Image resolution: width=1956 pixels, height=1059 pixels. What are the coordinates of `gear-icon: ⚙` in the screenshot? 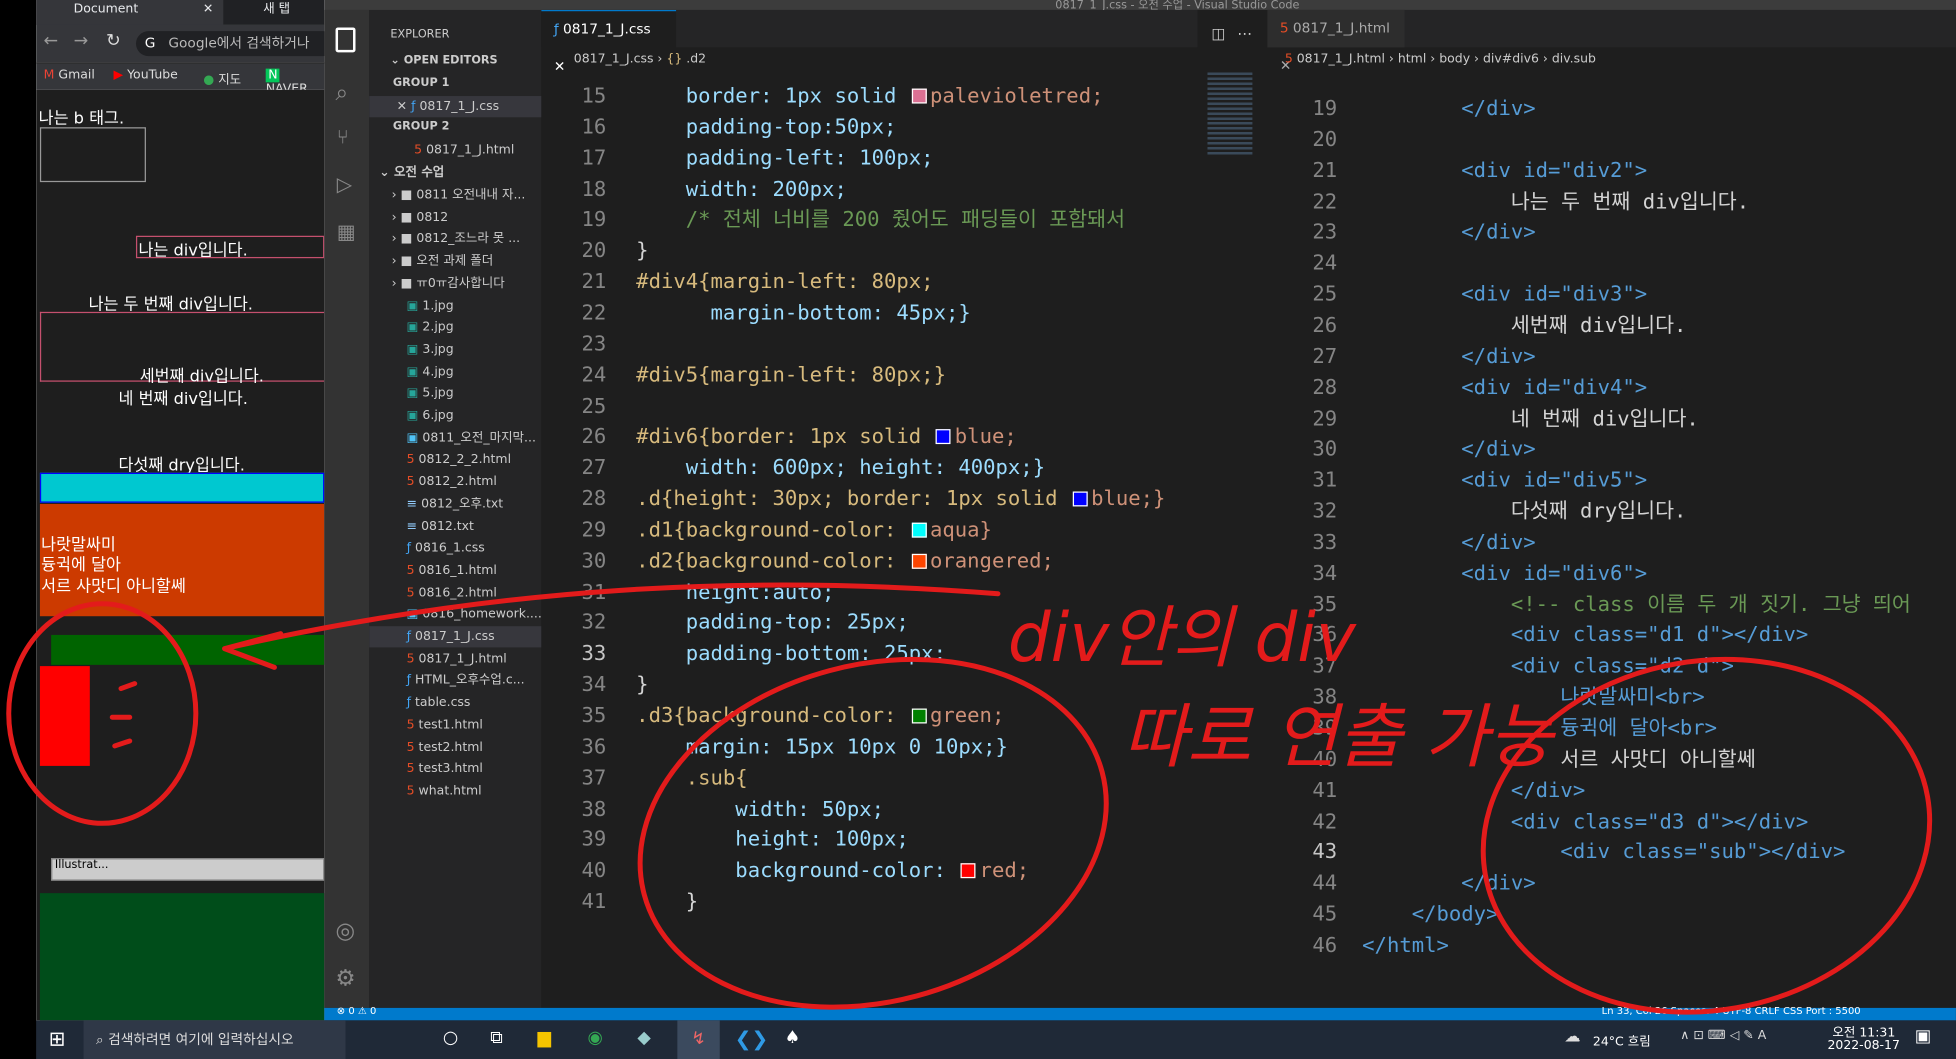 It's located at (346, 978).